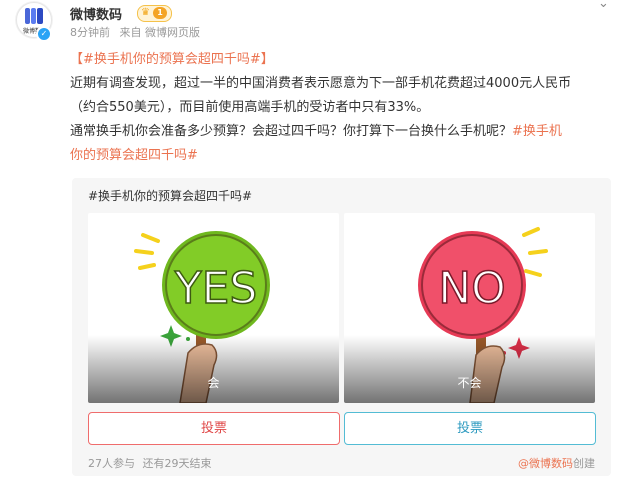 Image resolution: width=621 pixels, height=480 pixels. Describe the element at coordinates (145, 12) in the screenshot. I see `crown-icon: ♛` at that location.